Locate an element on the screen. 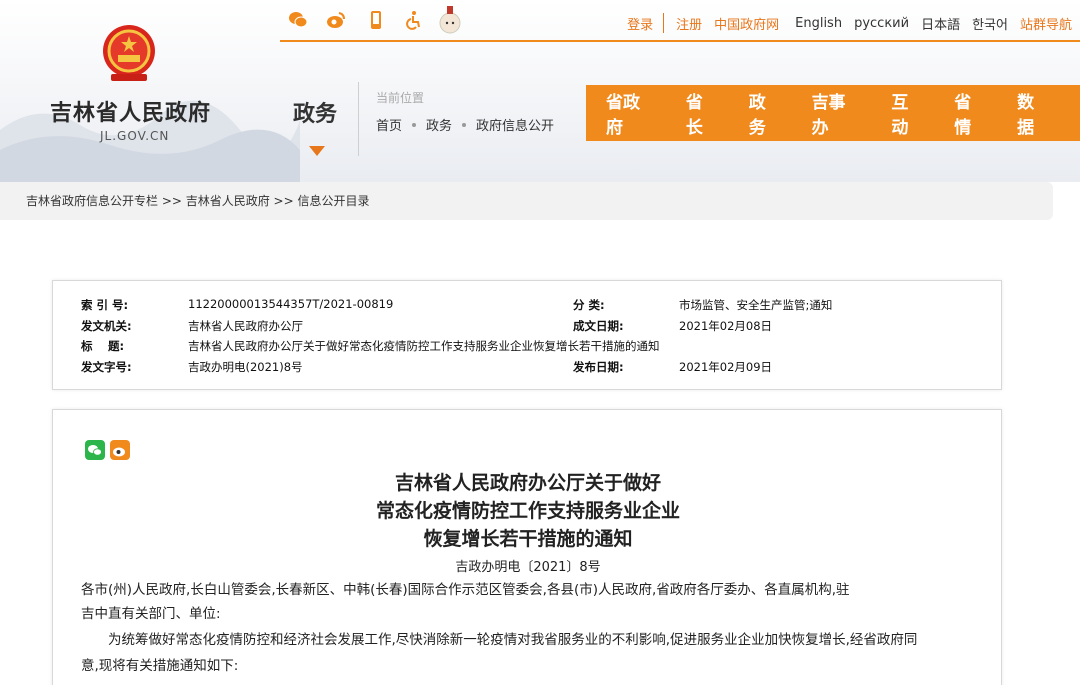 This screenshot has width=1080, height=685. mascot-icon is located at coordinates (450, 19).